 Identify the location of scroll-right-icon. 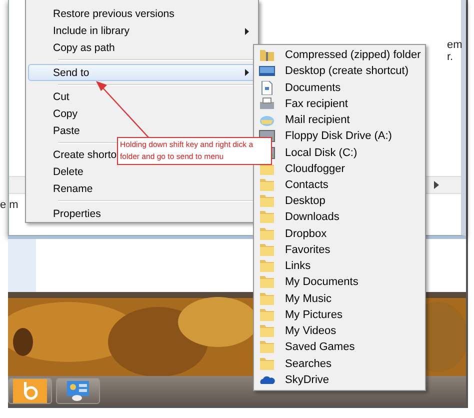
(436, 185).